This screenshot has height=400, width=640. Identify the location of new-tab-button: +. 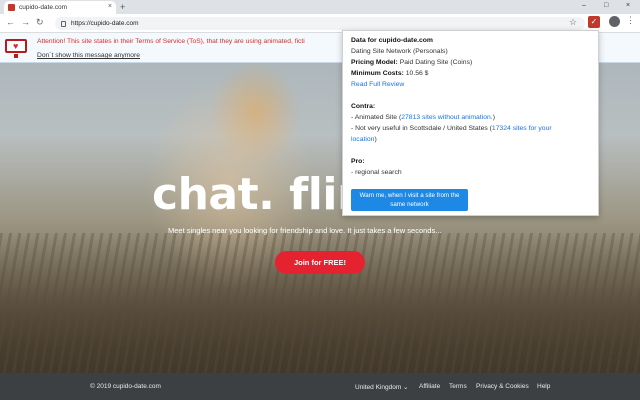
(122, 7).